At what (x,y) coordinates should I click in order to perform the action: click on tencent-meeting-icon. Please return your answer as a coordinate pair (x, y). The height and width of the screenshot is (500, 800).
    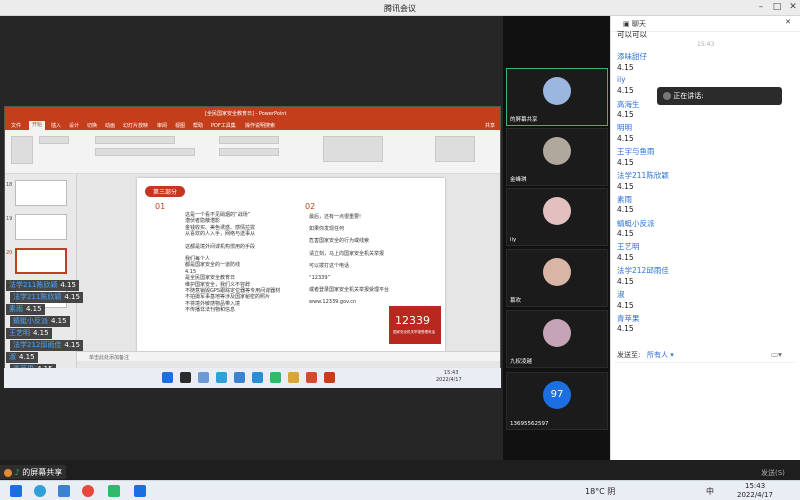
    Looking at the image, I should click on (140, 491).